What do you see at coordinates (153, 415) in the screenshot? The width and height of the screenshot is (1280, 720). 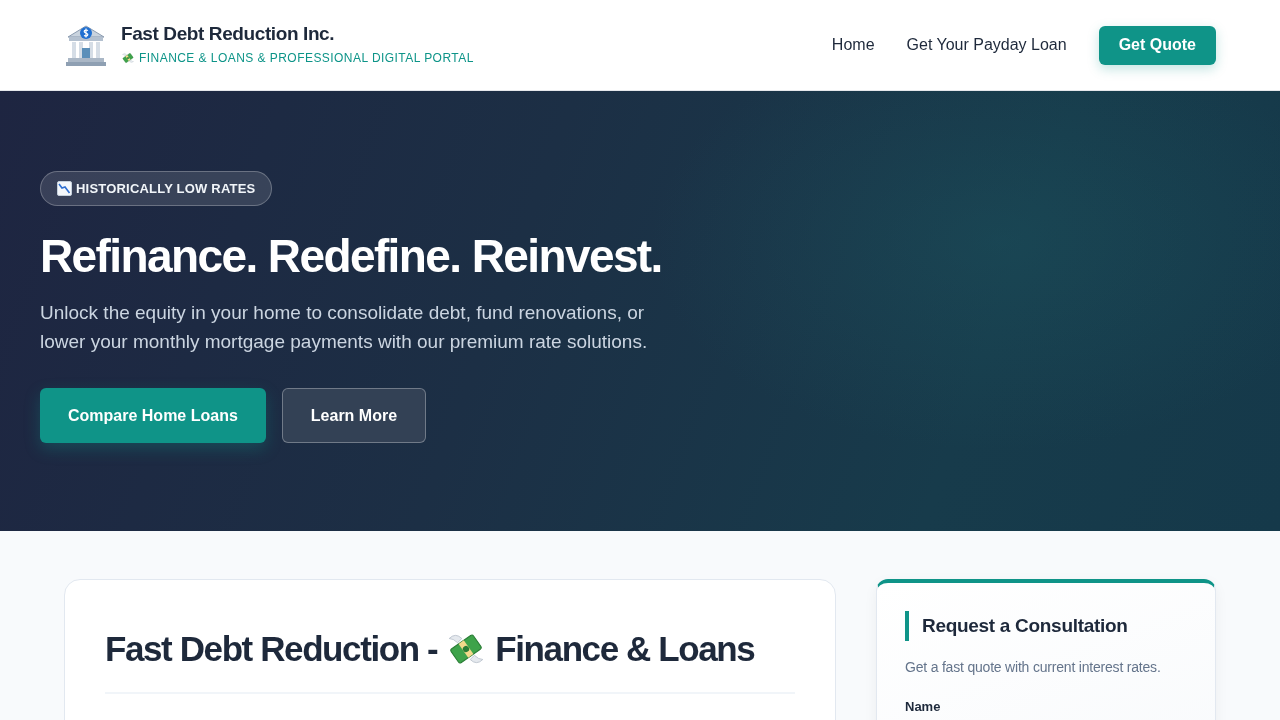 I see `compare-loans-button: Compare Home Loans` at bounding box center [153, 415].